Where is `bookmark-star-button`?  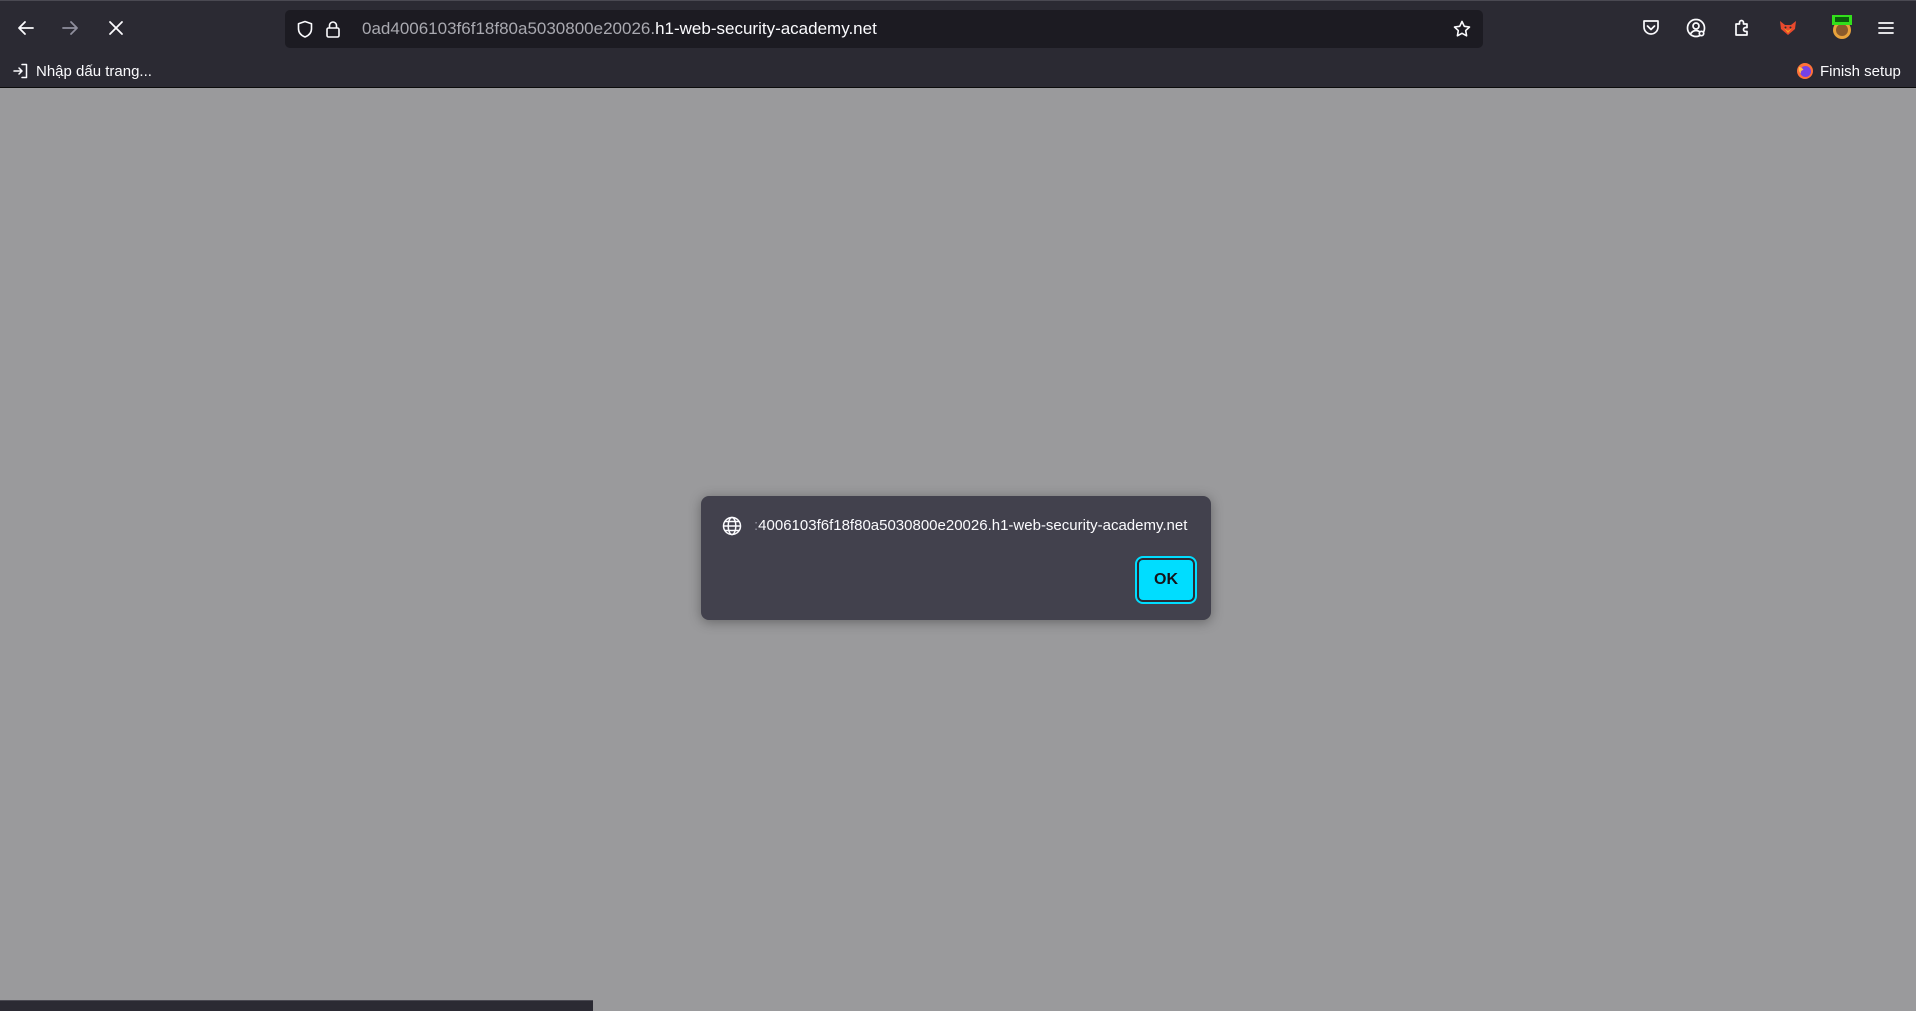
bookmark-star-button is located at coordinates (1462, 29).